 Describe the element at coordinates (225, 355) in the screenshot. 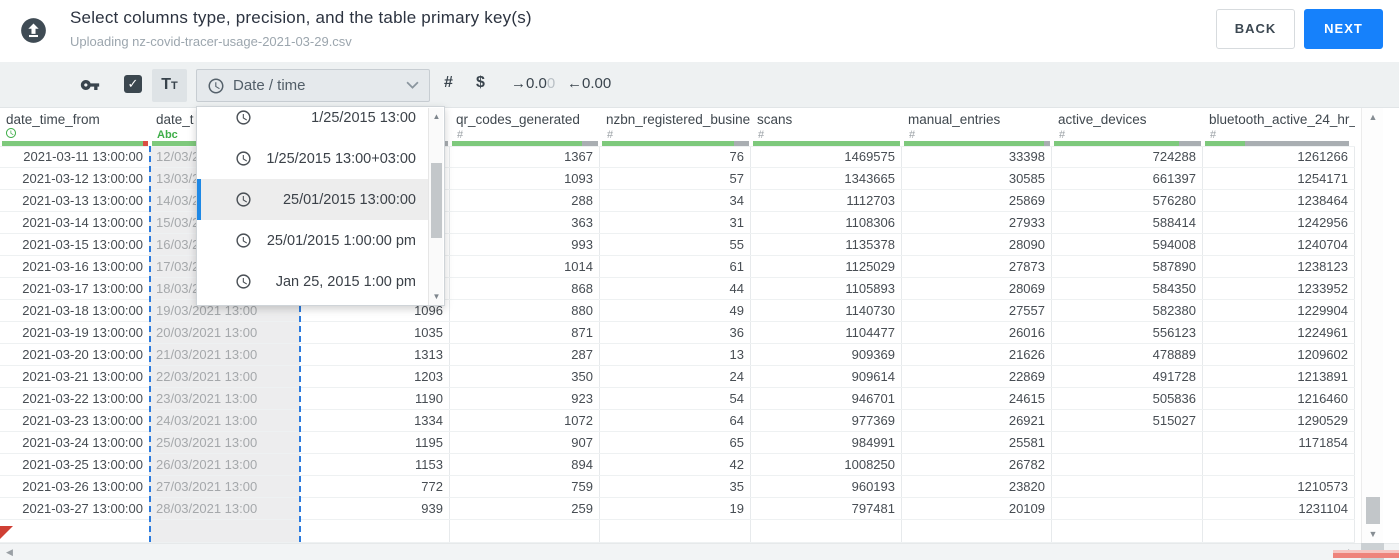

I see `table-cell: 21/03/2021 13:00` at that location.